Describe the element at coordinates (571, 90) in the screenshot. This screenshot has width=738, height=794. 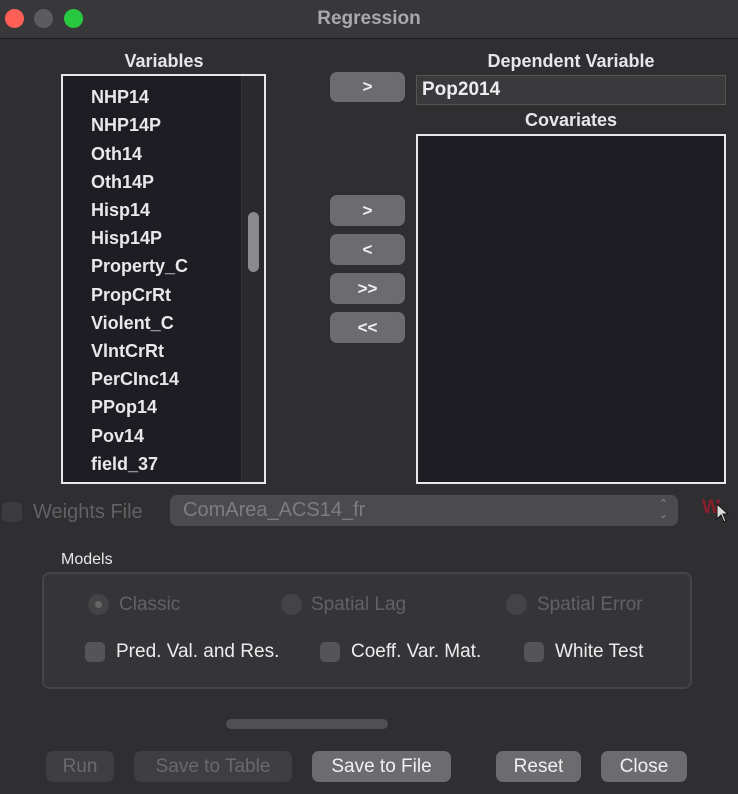
I see `dependent-variable-field: Pop2014` at that location.